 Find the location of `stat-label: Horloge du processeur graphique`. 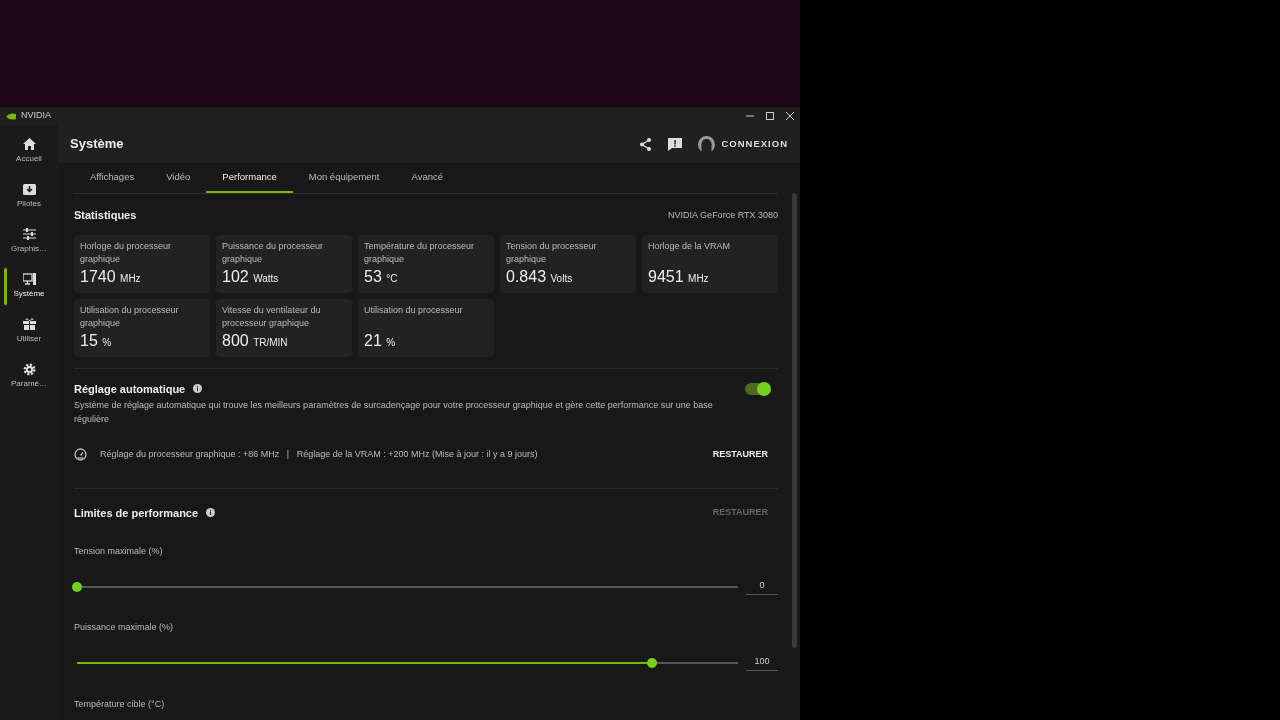

stat-label: Horloge du processeur graphique is located at coordinates (126, 252).